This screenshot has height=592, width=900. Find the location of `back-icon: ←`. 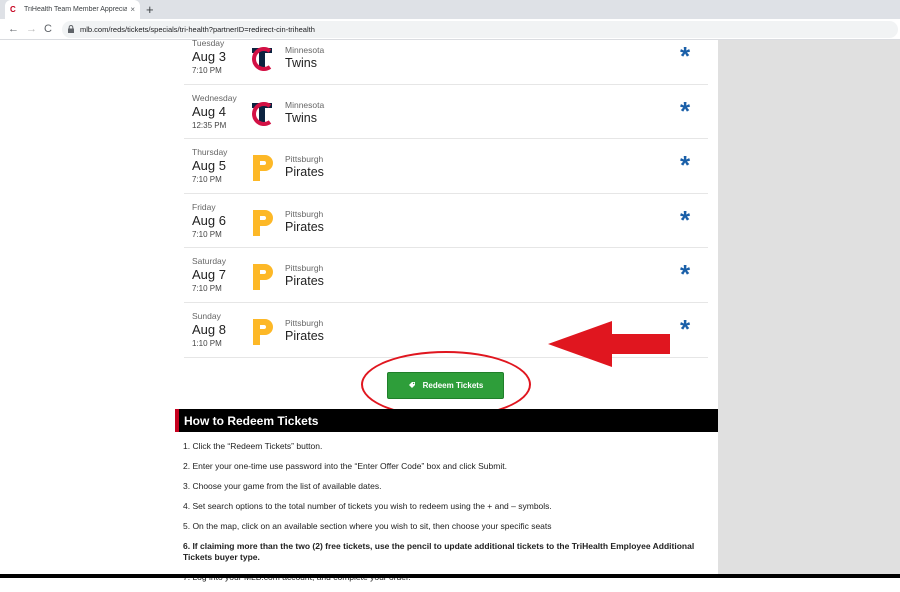

back-icon: ← is located at coordinates (13, 29).